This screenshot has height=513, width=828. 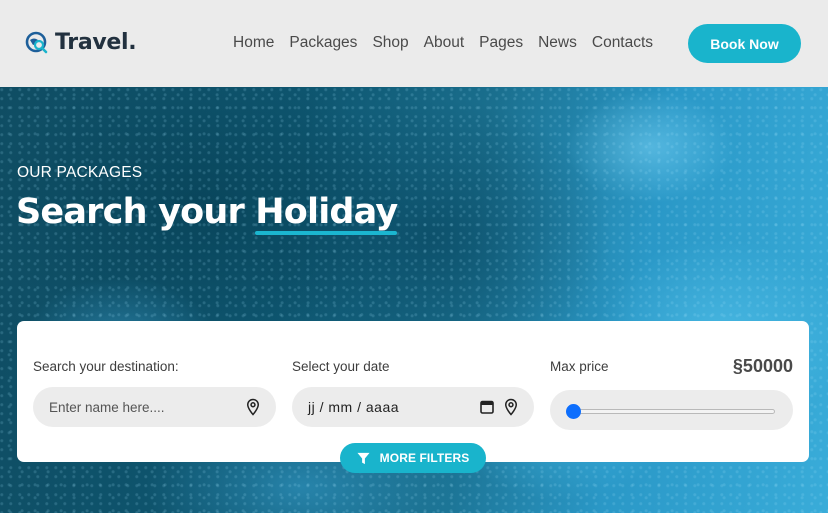 I want to click on slider-track, so click(x=672, y=411).